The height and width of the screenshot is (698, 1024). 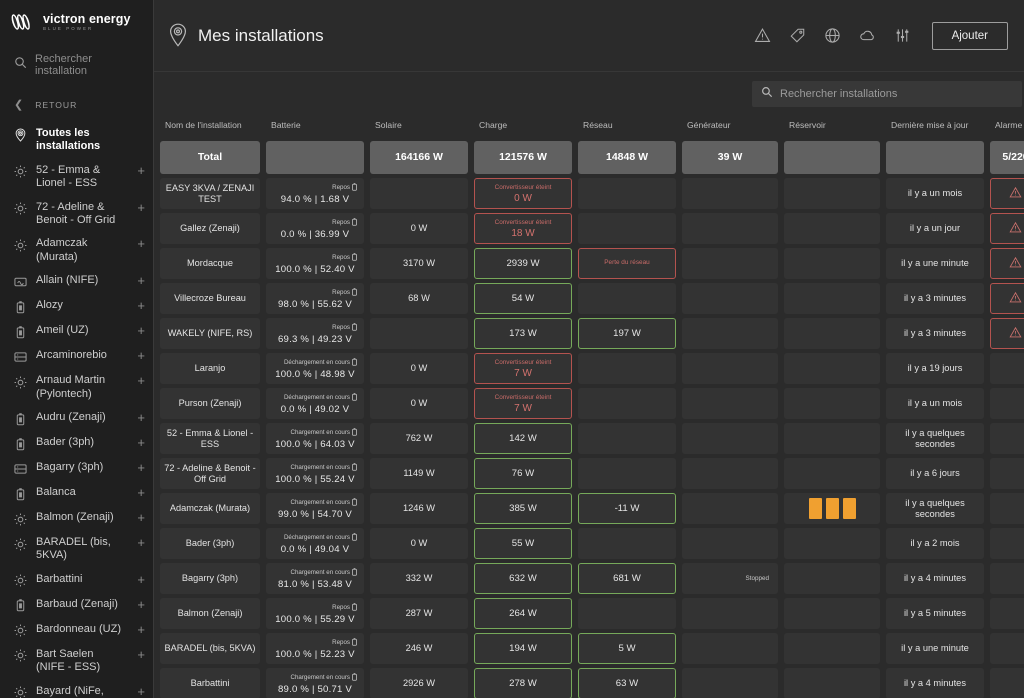 I want to click on cell-name: Bagarry (3ph), so click(x=210, y=578).